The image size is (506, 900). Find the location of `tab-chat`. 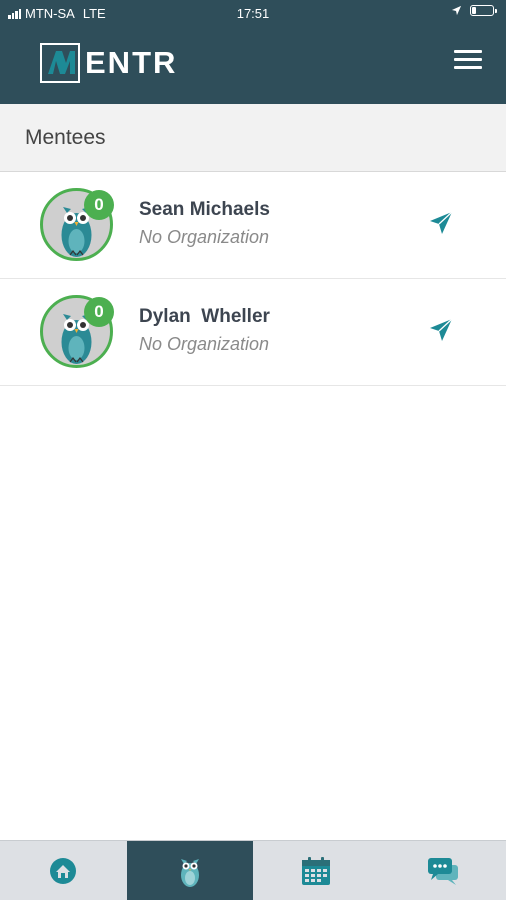

tab-chat is located at coordinates (443, 870).